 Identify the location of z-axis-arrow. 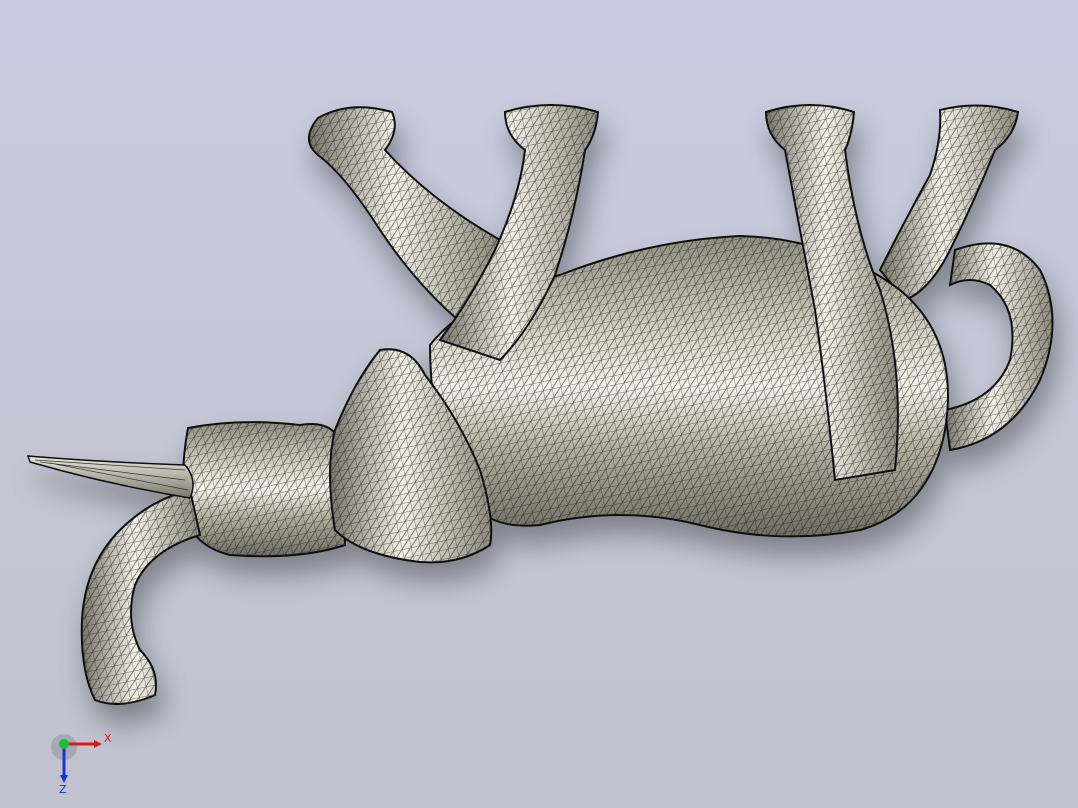
(64, 779).